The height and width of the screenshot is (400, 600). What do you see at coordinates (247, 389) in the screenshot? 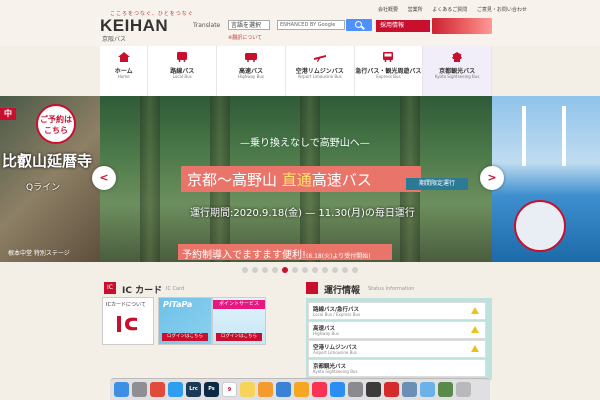
I see `notes-icon` at bounding box center [247, 389].